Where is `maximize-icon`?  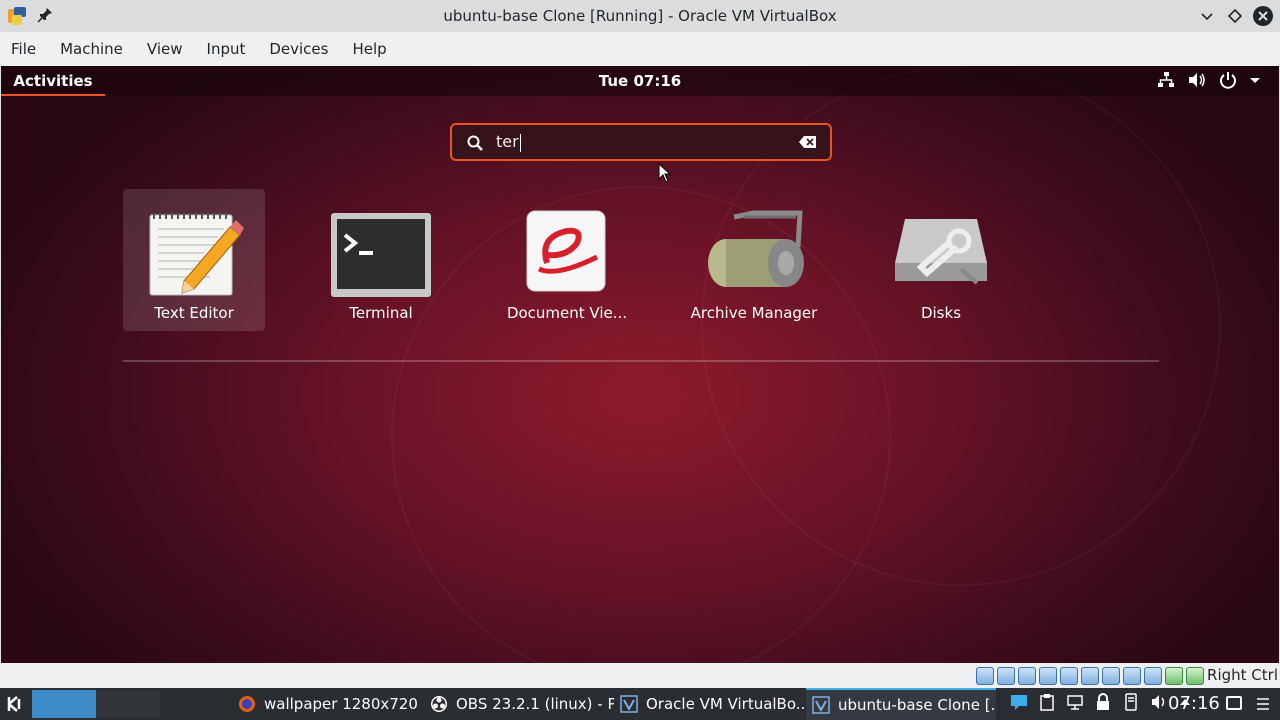
maximize-icon is located at coordinates (1235, 16).